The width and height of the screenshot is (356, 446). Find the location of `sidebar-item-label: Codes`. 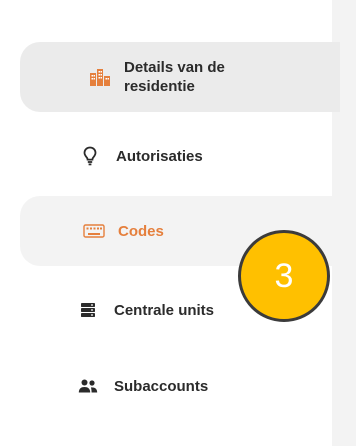

sidebar-item-label: Codes is located at coordinates (141, 231).